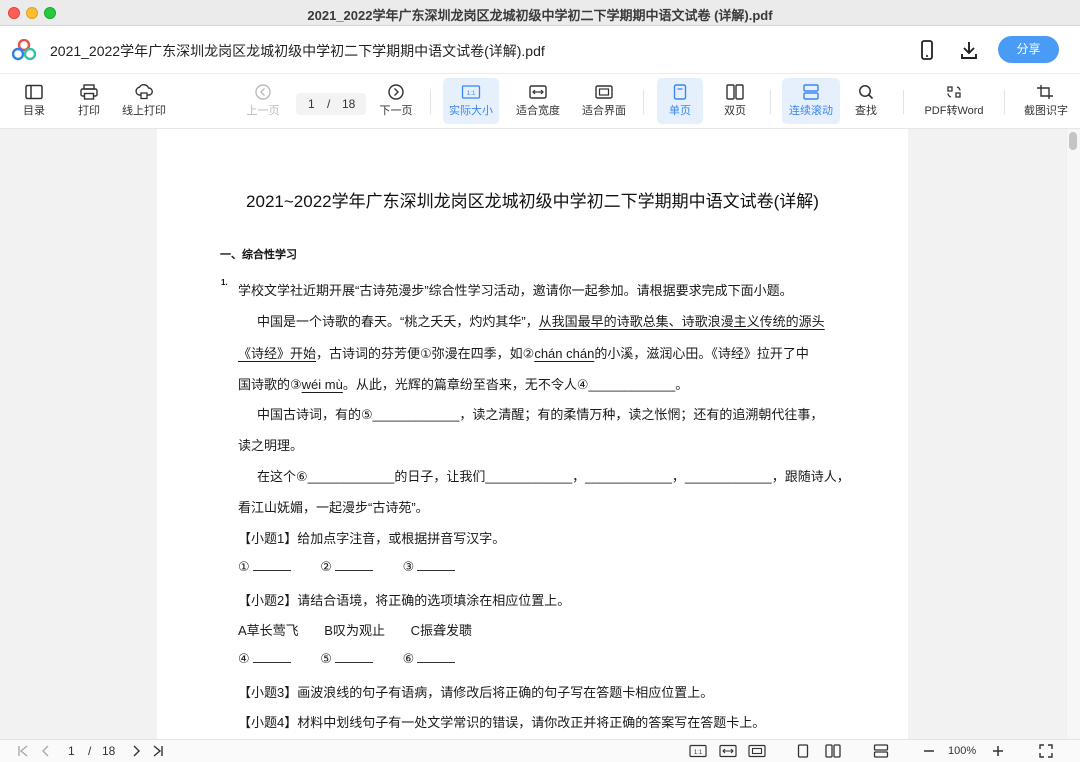 The width and height of the screenshot is (1080, 762). What do you see at coordinates (158, 751) in the screenshot?
I see `last-page-icon` at bounding box center [158, 751].